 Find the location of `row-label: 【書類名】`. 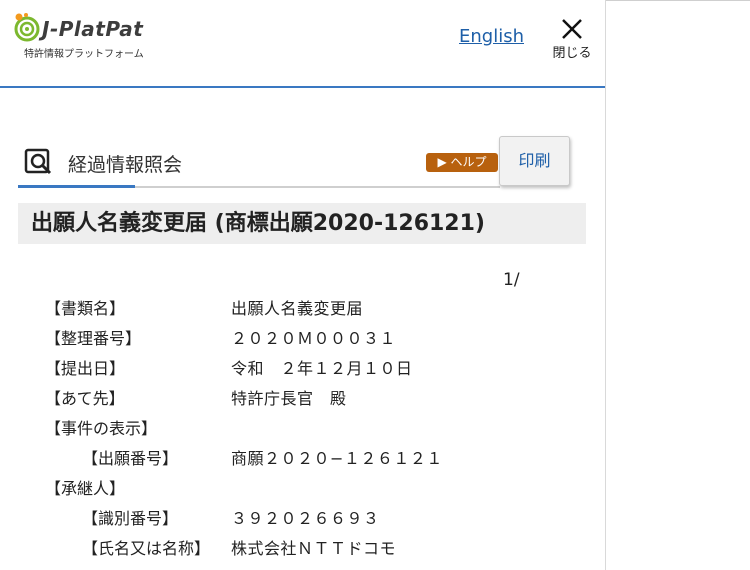

row-label: 【書類名】 is located at coordinates (85, 308).